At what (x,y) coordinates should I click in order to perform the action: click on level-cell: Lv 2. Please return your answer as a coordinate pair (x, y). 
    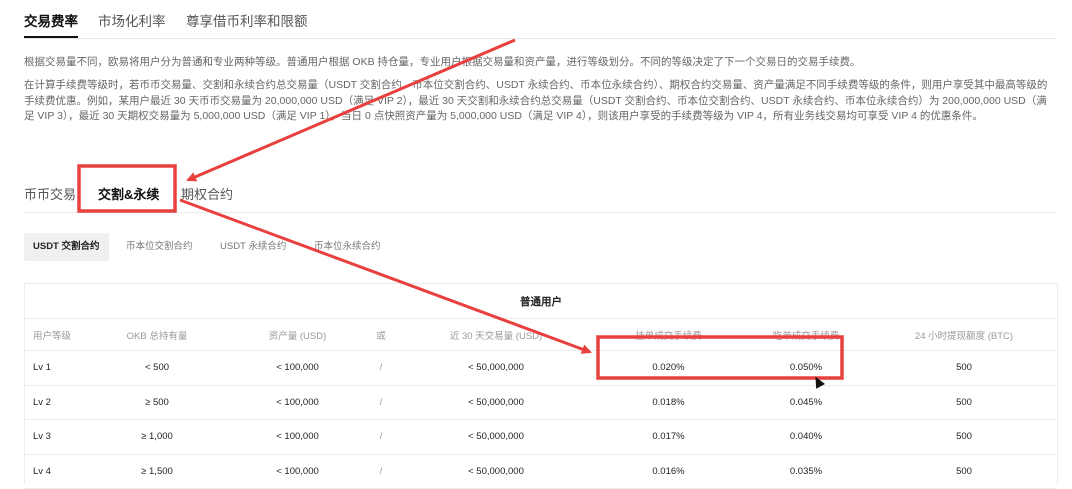
    Looking at the image, I should click on (55, 402).